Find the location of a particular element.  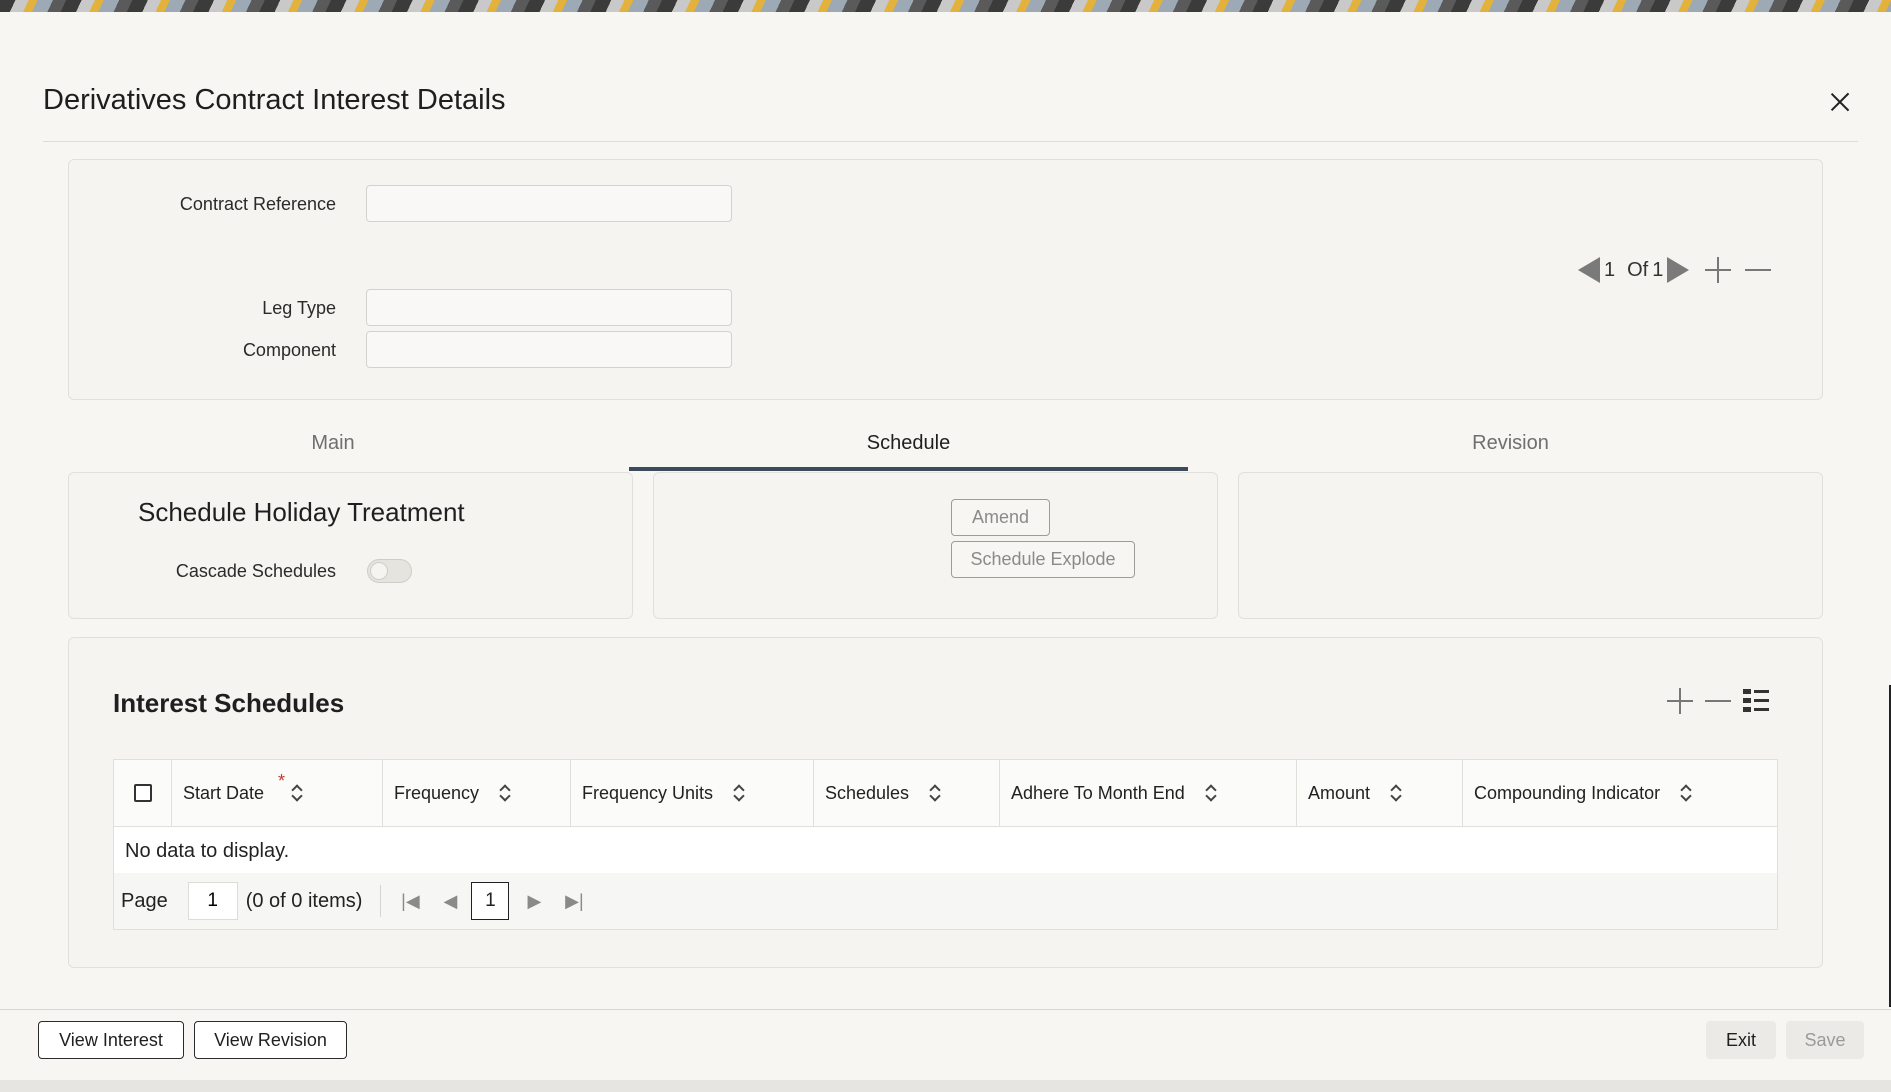

footer-divider is located at coordinates (945, 1009).